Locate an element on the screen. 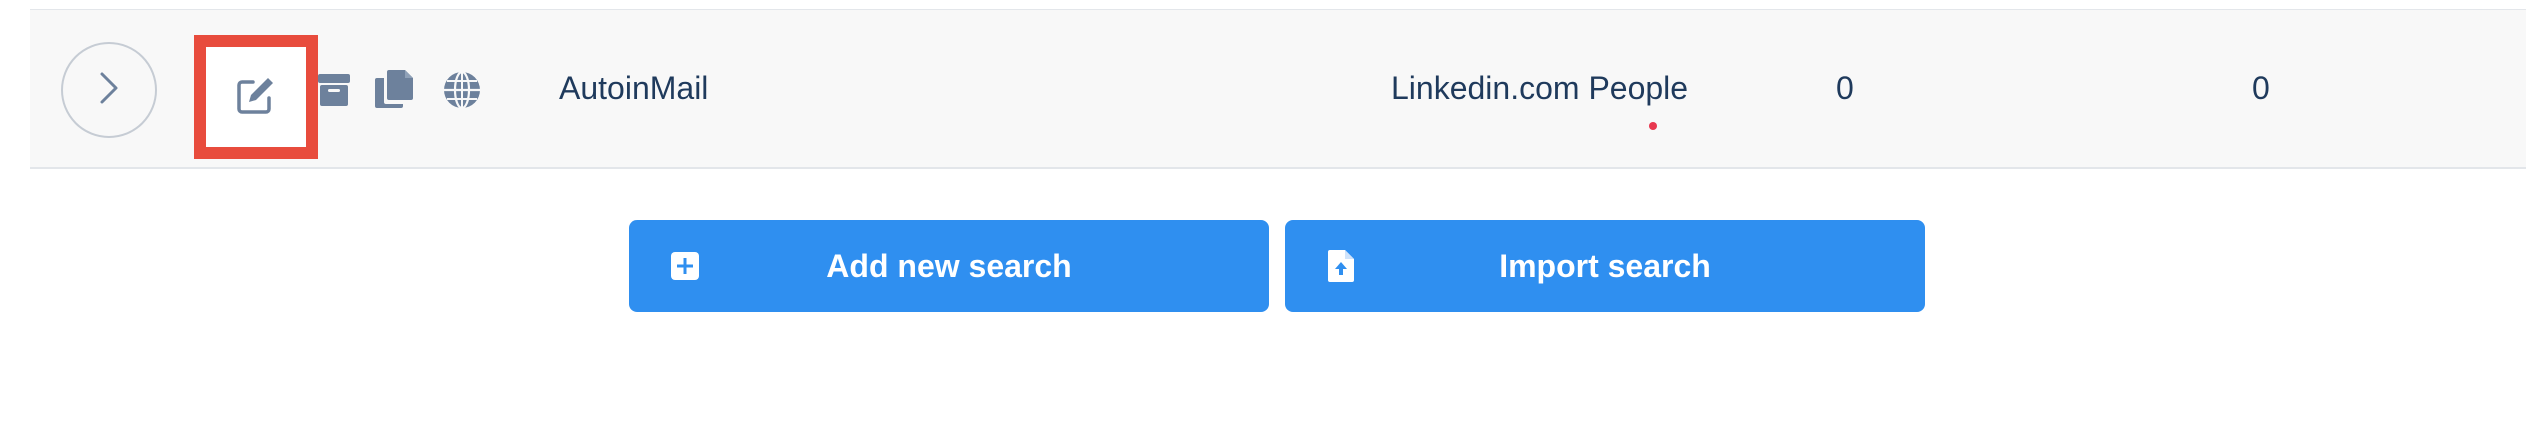  add-new-search-button: Add new search is located at coordinates (949, 266).